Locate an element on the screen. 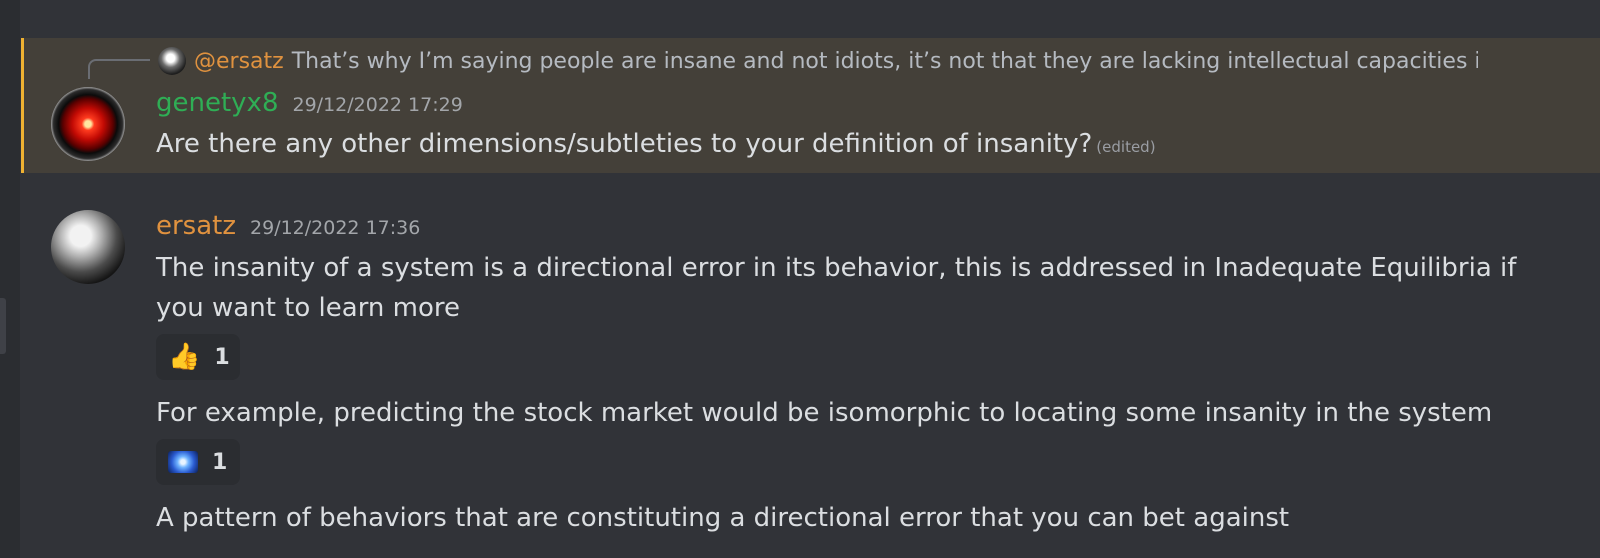 The width and height of the screenshot is (1600, 558). channel-sidebar-edge is located at coordinates (10, 279).